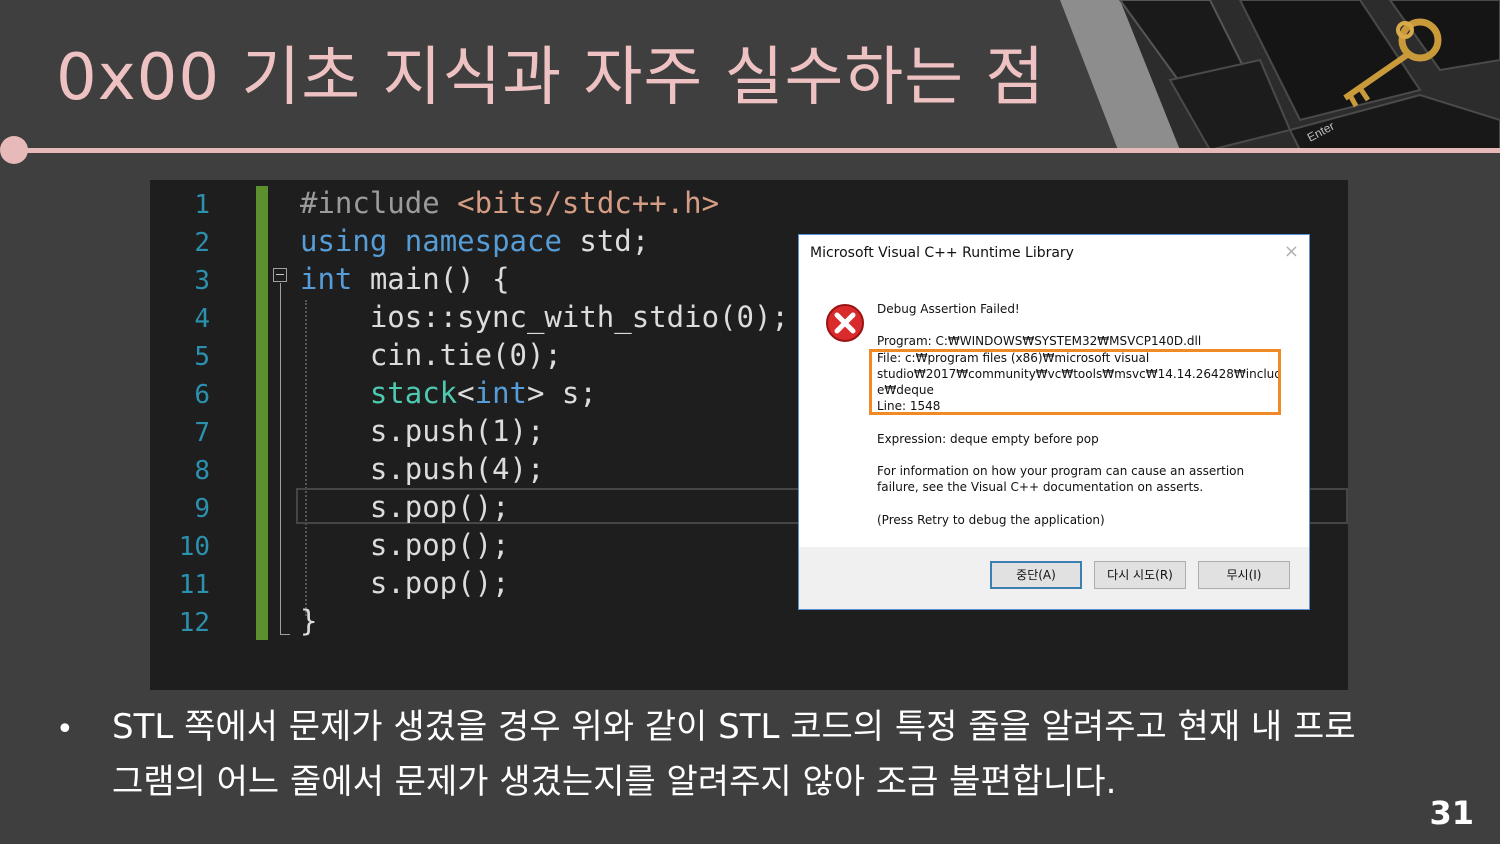 This screenshot has height=844, width=1500. What do you see at coordinates (180, 414) in the screenshot?
I see `line-number-gutter: 1 2 3 4 5 6 7 8 9 10 11 12` at bounding box center [180, 414].